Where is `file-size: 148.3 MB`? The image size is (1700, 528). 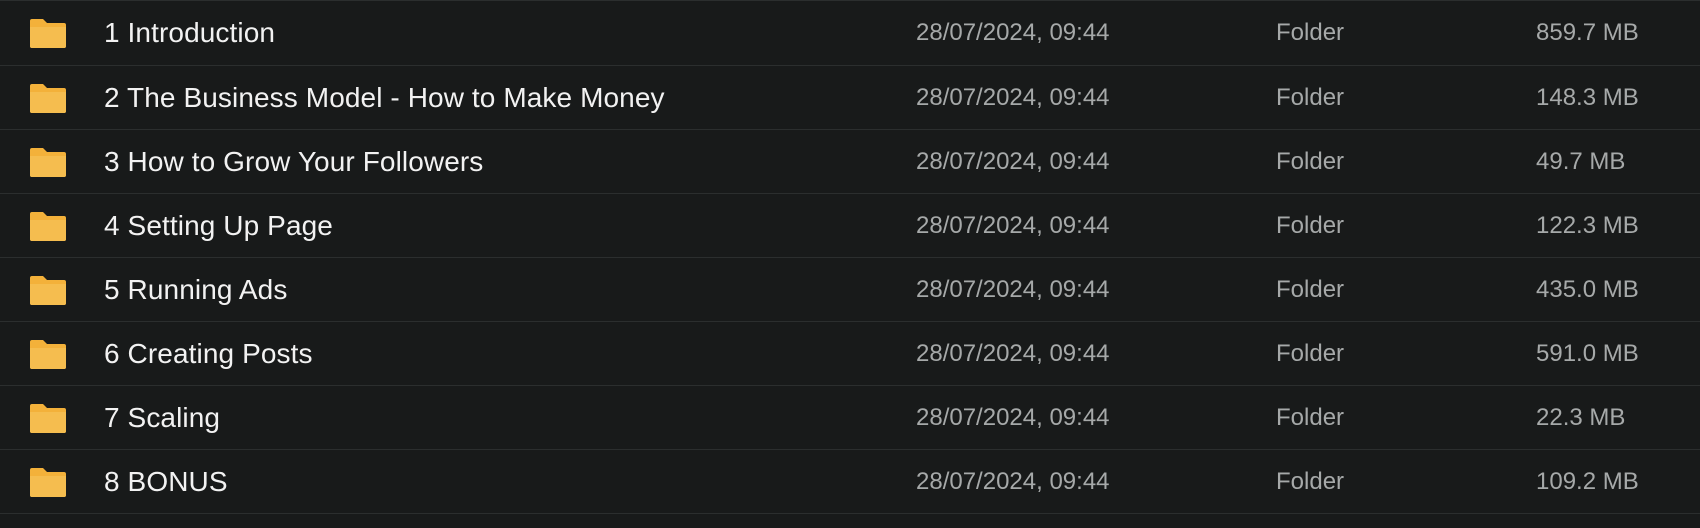 file-size: 148.3 MB is located at coordinates (1587, 97).